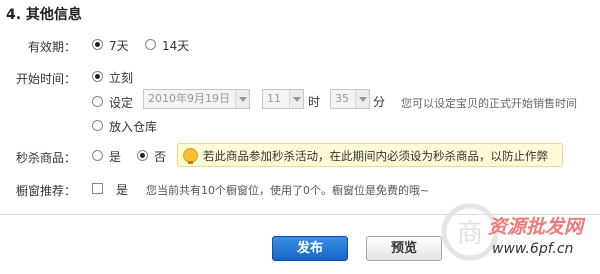 The height and width of the screenshot is (274, 600). Describe the element at coordinates (288, 190) in the screenshot. I see `showcase-hint: 您当前共有10个橱窗位，使用了0个。橱窗位是免费的哦~` at that location.